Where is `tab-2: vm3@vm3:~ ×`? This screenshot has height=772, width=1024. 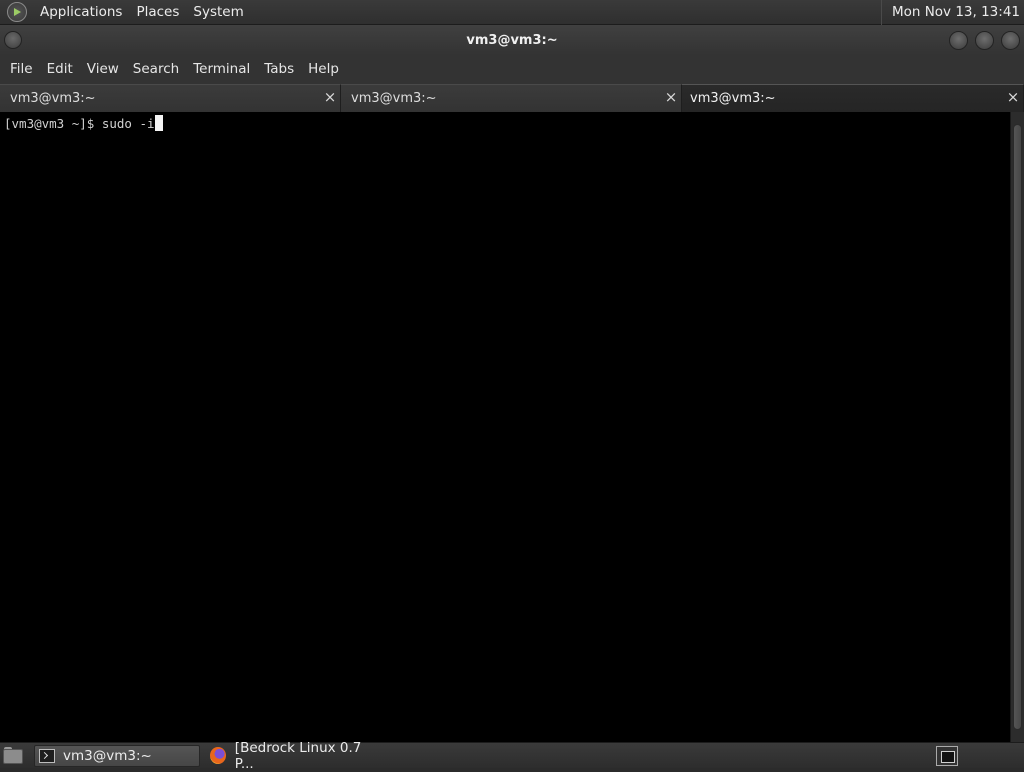
tab-2: vm3@vm3:~ × is located at coordinates (511, 98).